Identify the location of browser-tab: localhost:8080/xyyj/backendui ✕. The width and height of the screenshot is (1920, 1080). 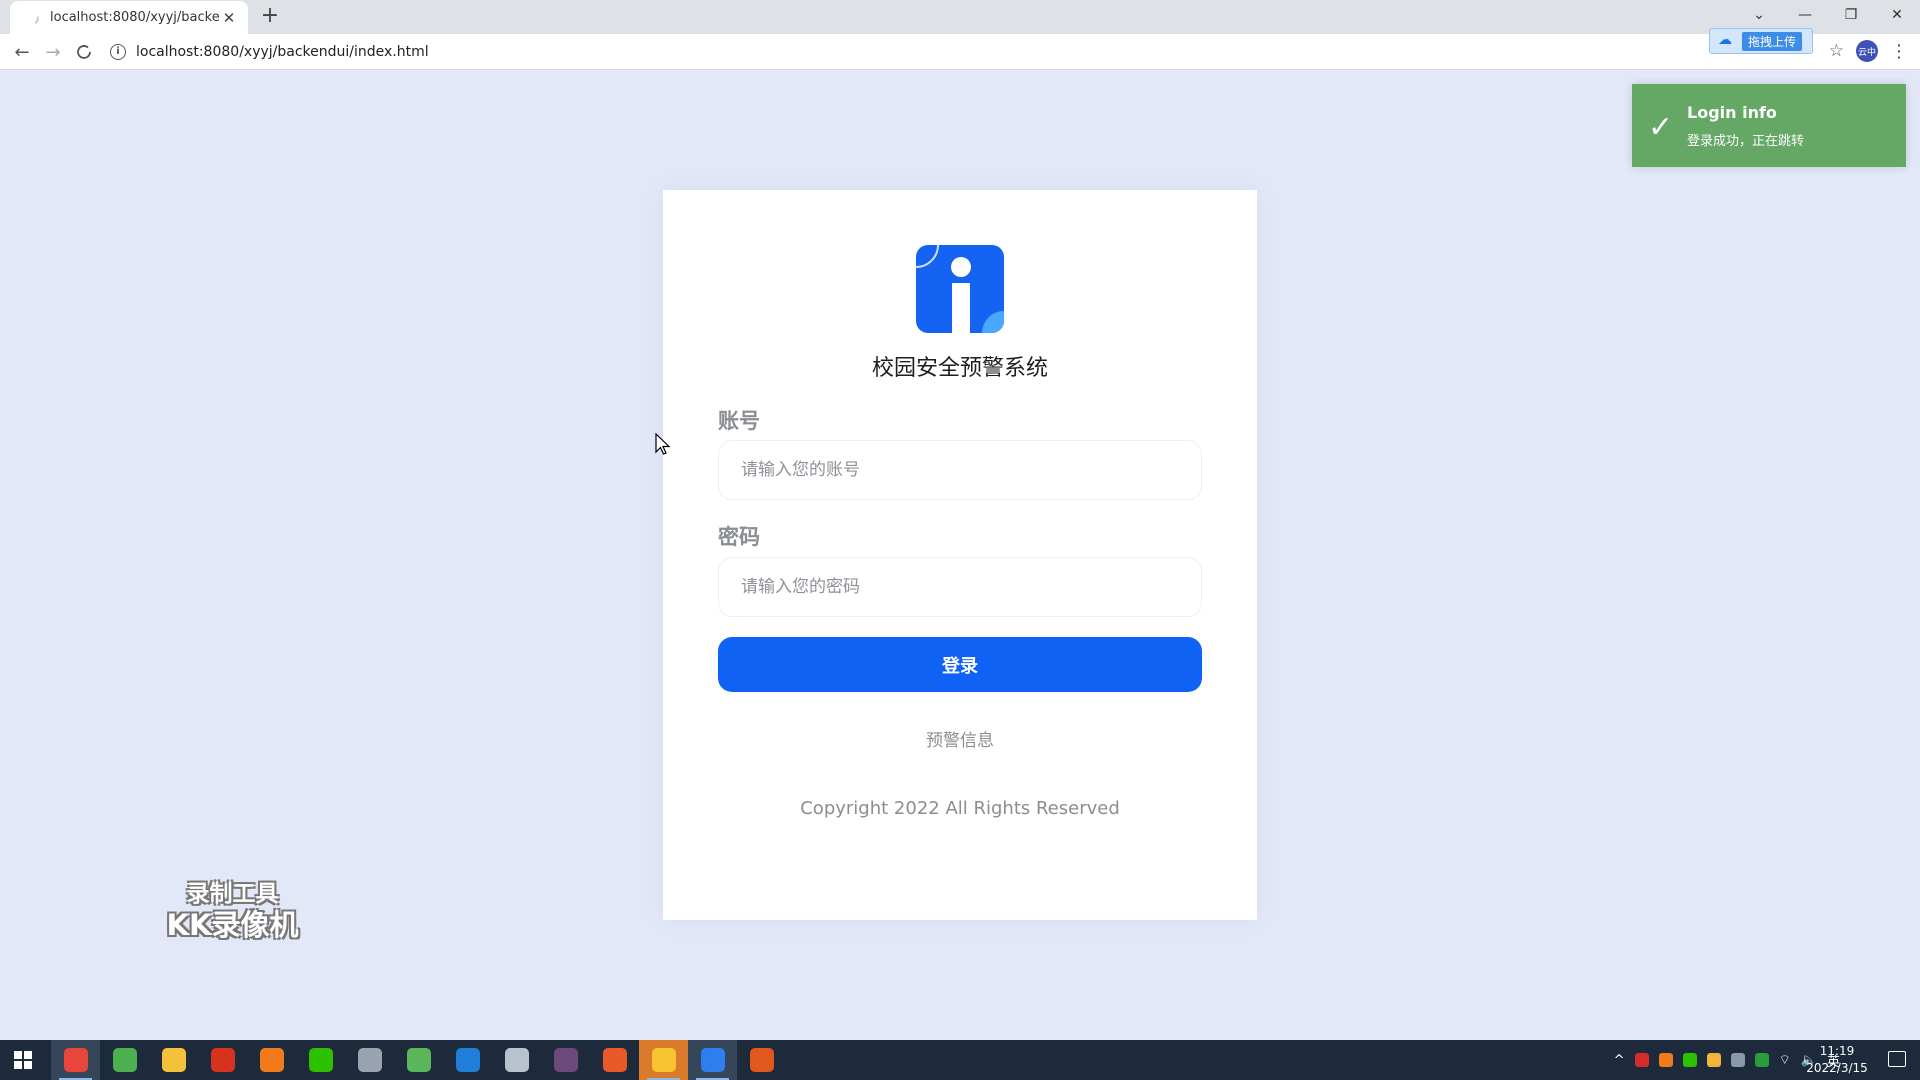
(129, 17).